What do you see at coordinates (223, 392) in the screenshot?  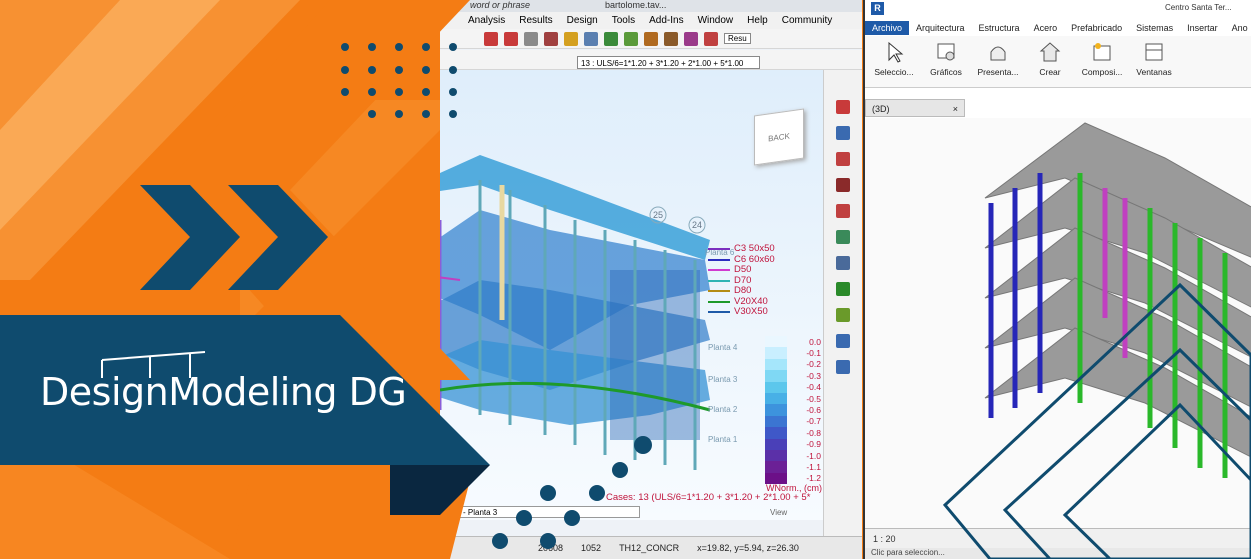 I see `brand-name: DesignModeling DG` at bounding box center [223, 392].